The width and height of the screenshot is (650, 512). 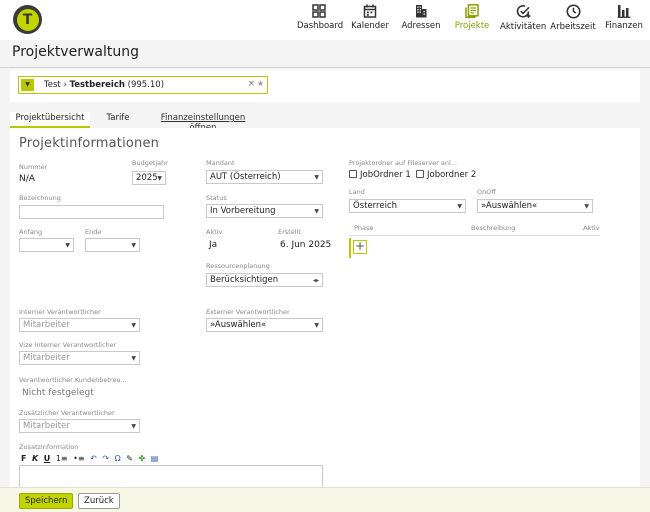 I want to click on anfang-select: ▼, so click(x=46, y=245).